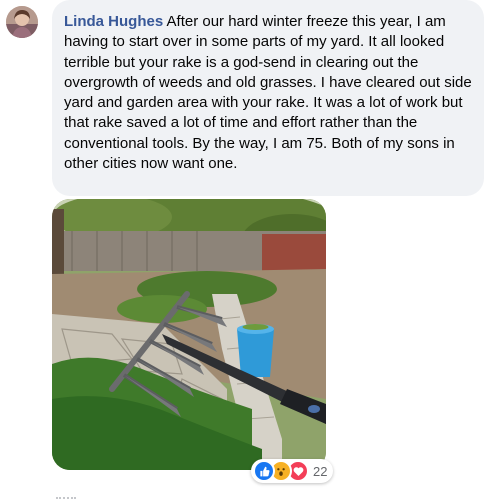 This screenshot has height=504, width=500. What do you see at coordinates (264, 471) in the screenshot?
I see `like-icon` at bounding box center [264, 471].